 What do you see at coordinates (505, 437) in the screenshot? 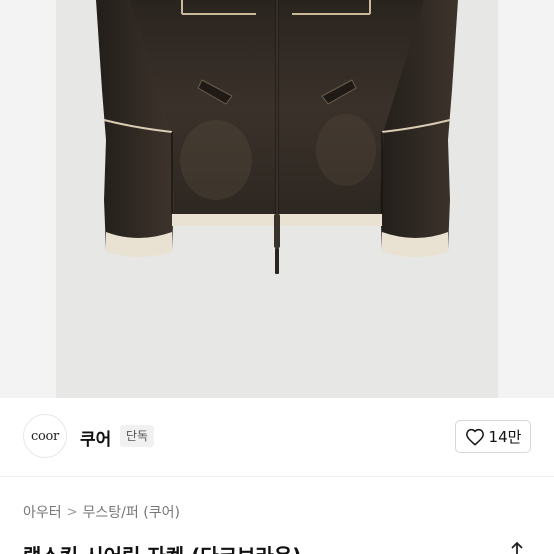
I see `like-count: 14만` at bounding box center [505, 437].